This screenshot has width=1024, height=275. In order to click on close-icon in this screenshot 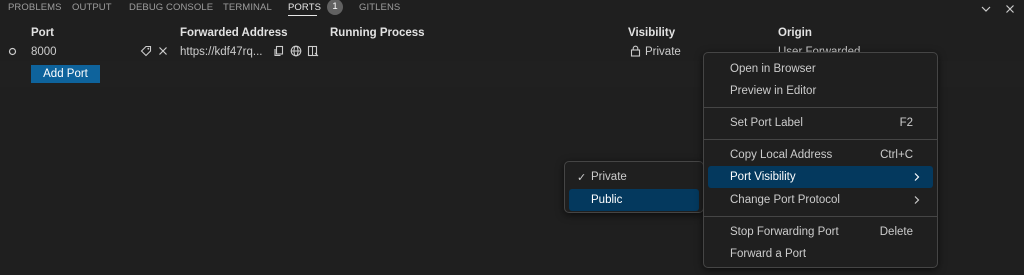, I will do `click(1010, 9)`.